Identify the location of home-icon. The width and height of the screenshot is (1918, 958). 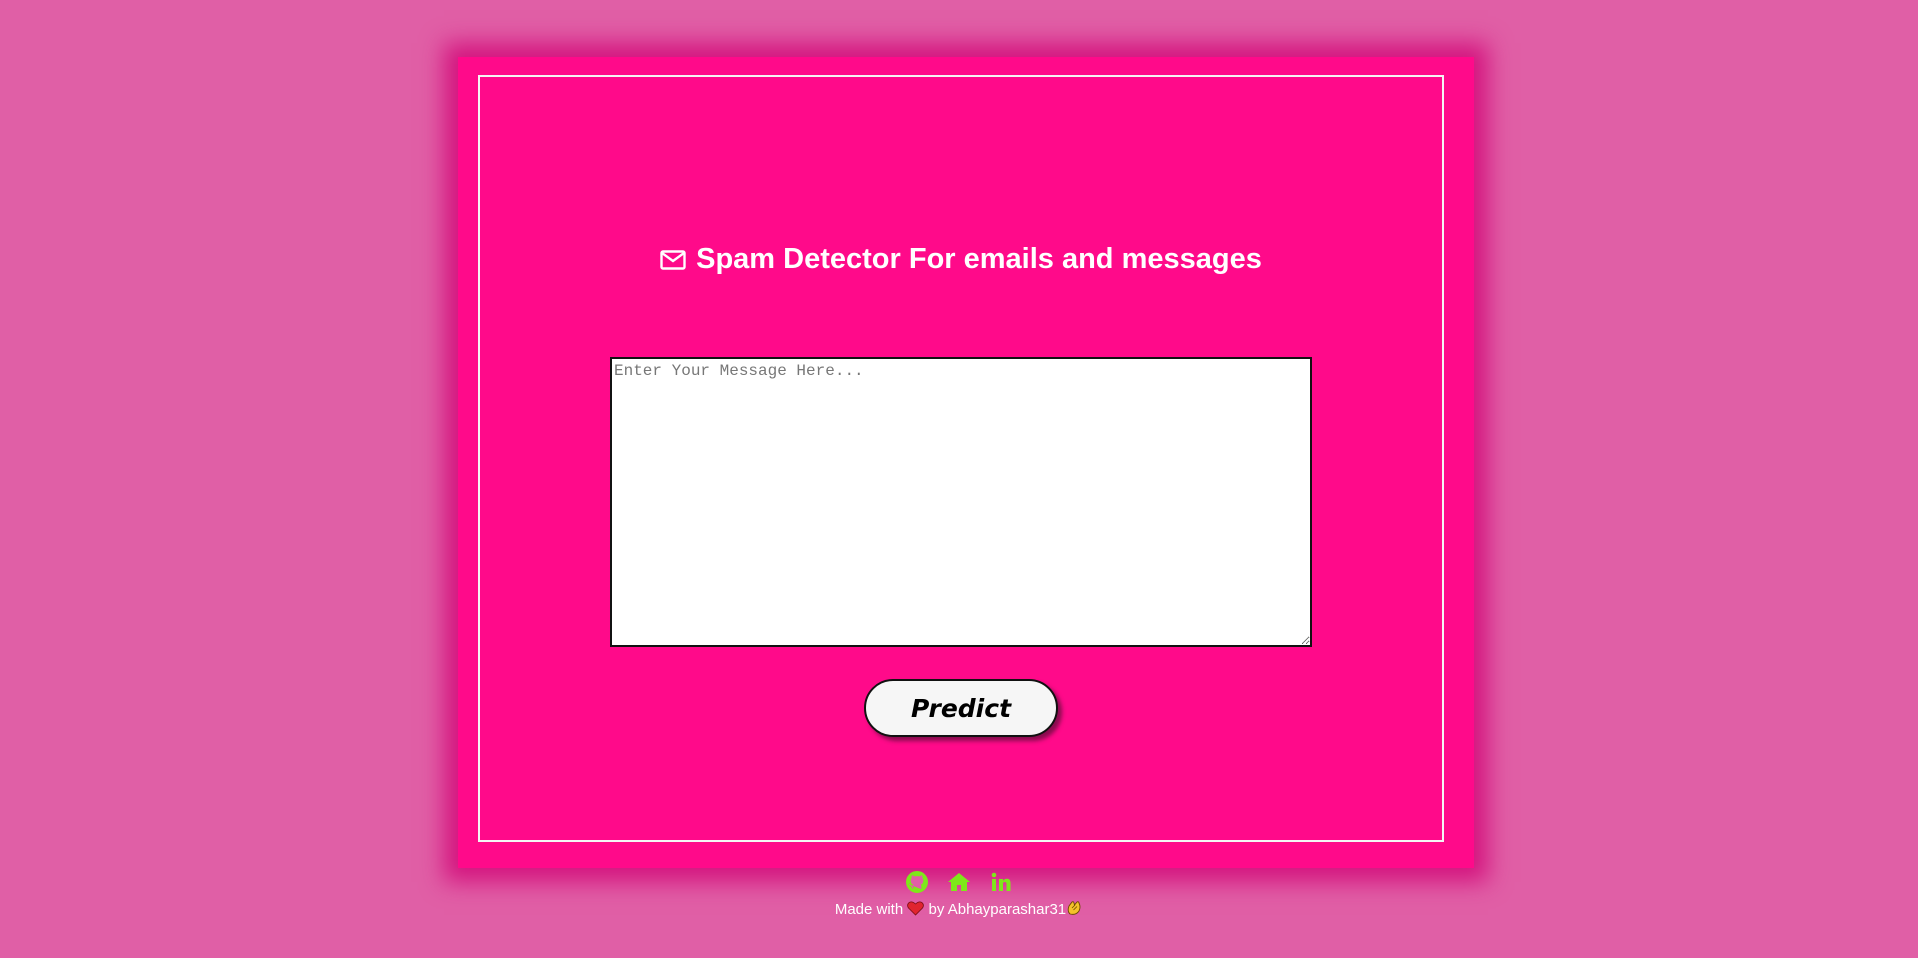
(959, 882).